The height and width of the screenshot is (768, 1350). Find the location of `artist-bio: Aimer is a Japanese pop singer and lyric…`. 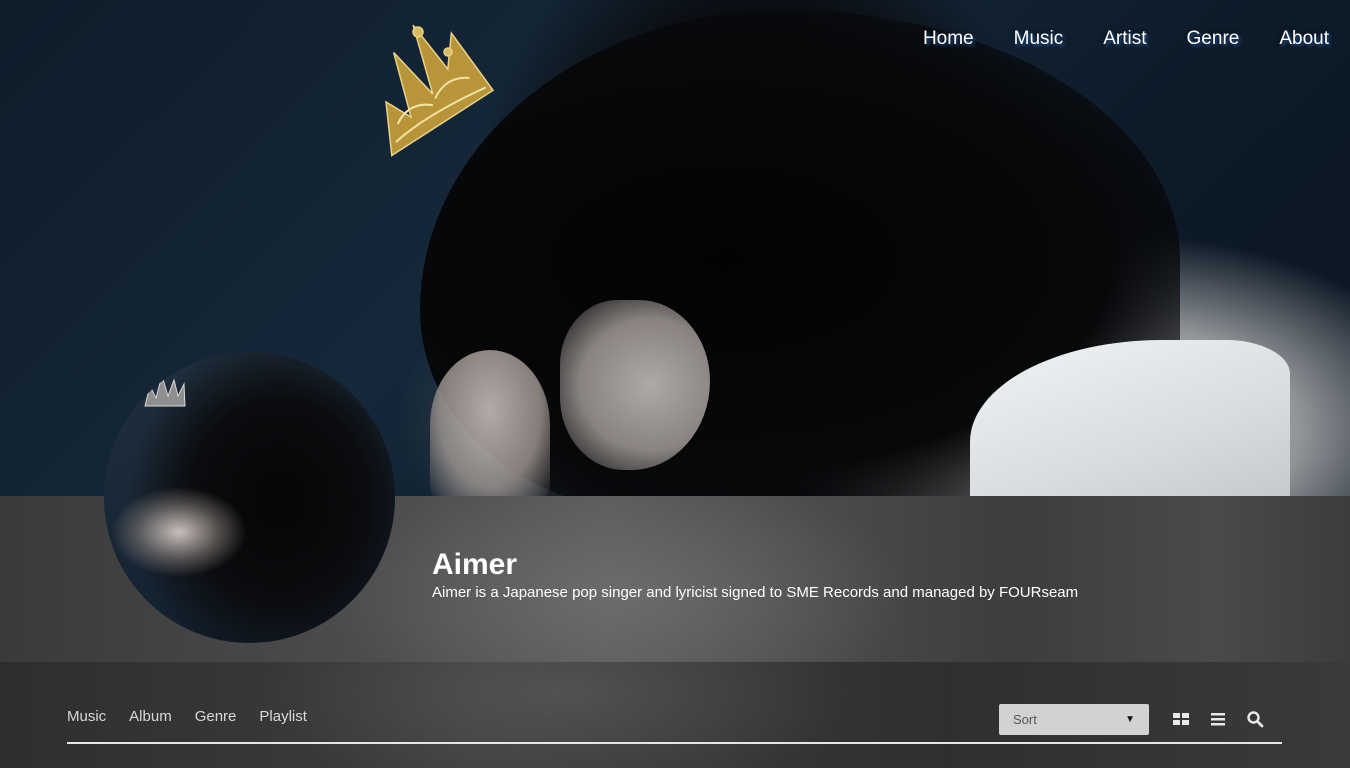

artist-bio: Aimer is a Japanese pop singer and lyric… is located at coordinates (755, 592).